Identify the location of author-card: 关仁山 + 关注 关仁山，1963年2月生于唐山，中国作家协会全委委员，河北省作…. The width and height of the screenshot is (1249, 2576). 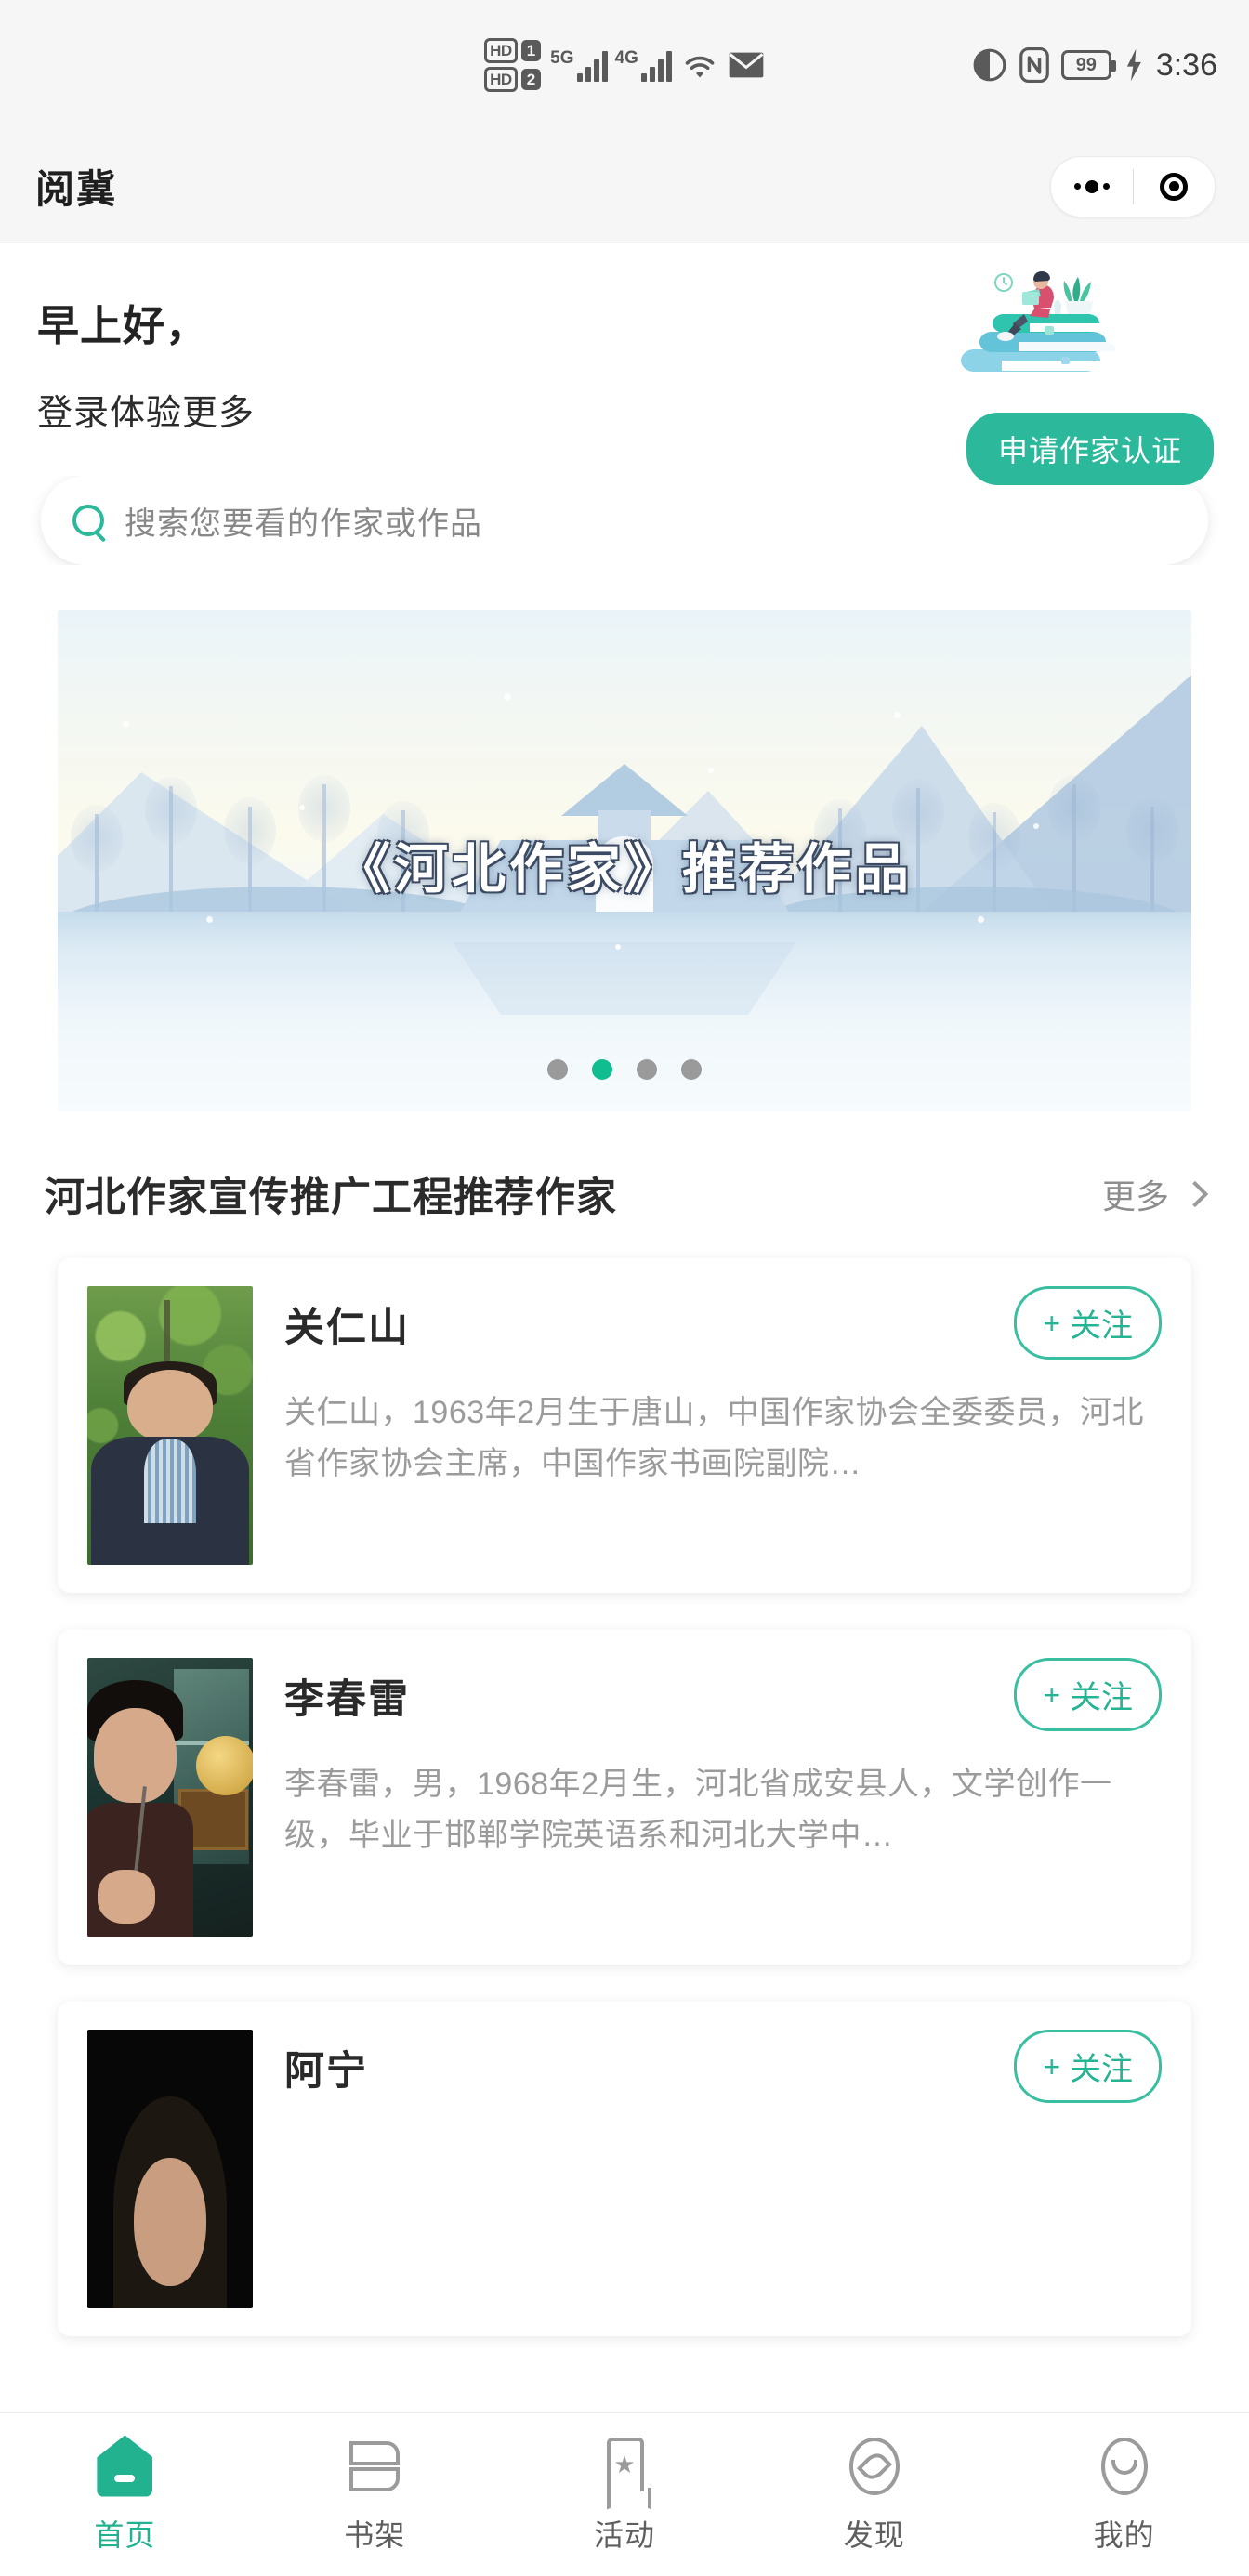
(624, 1425).